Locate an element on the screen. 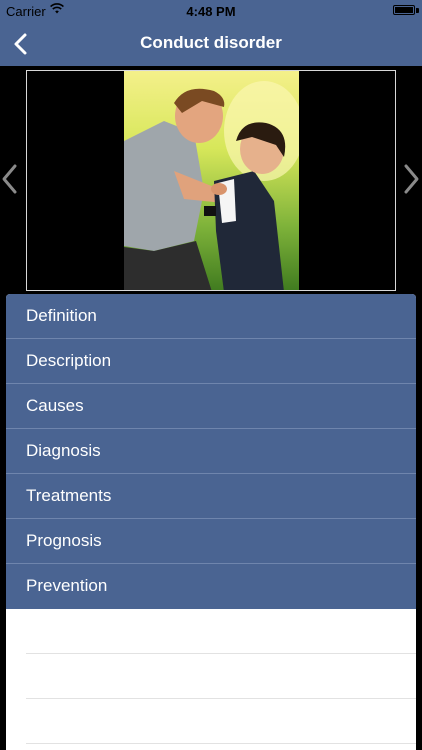 Image resolution: width=422 pixels, height=750 pixels. battery-icon is located at coordinates (404, 10).